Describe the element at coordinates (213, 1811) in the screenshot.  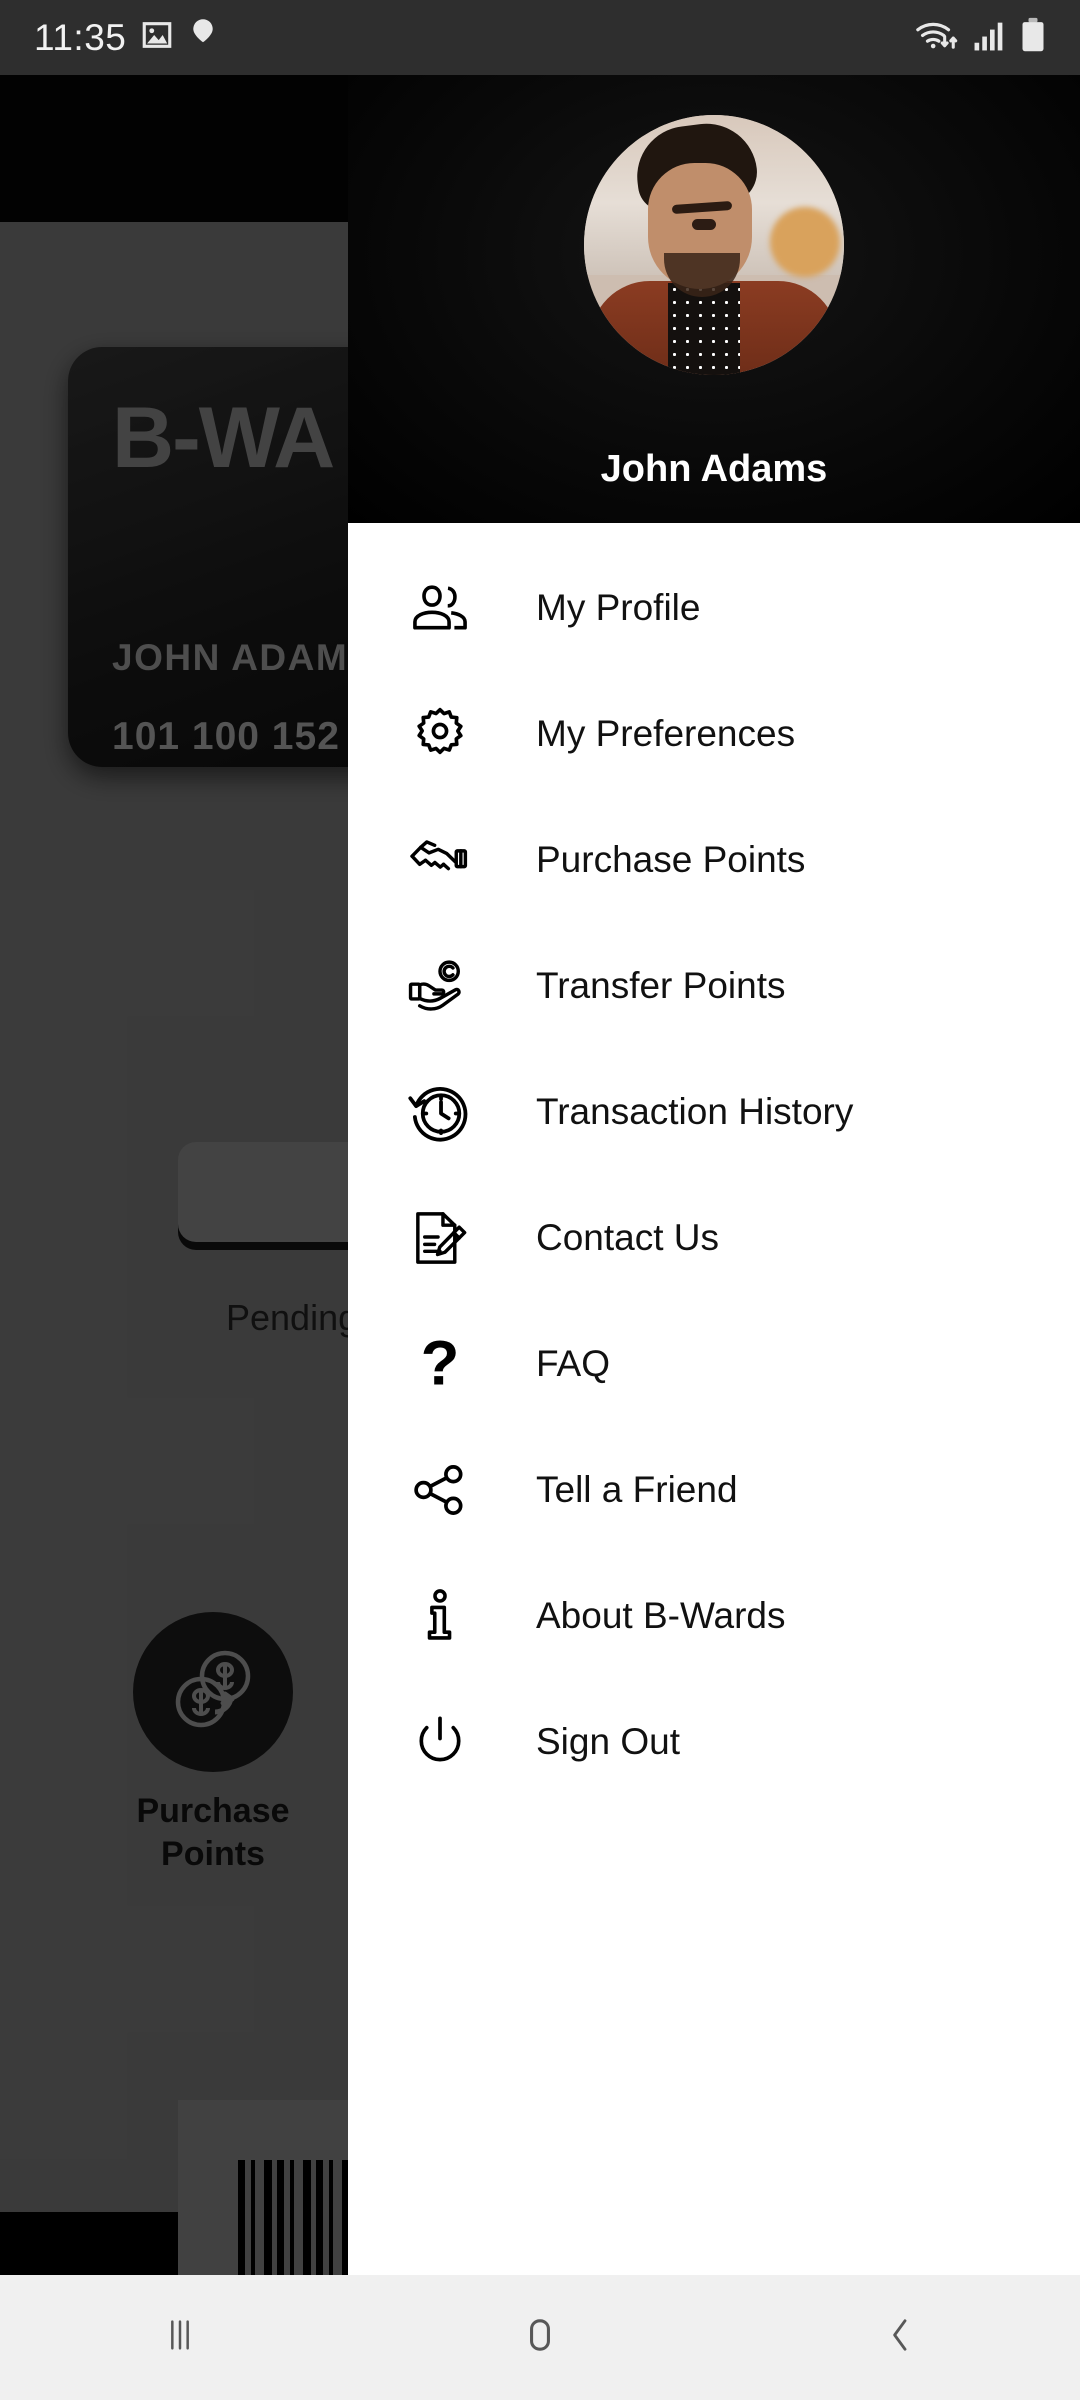
I see `purchase-tile-line1: Purchase` at that location.